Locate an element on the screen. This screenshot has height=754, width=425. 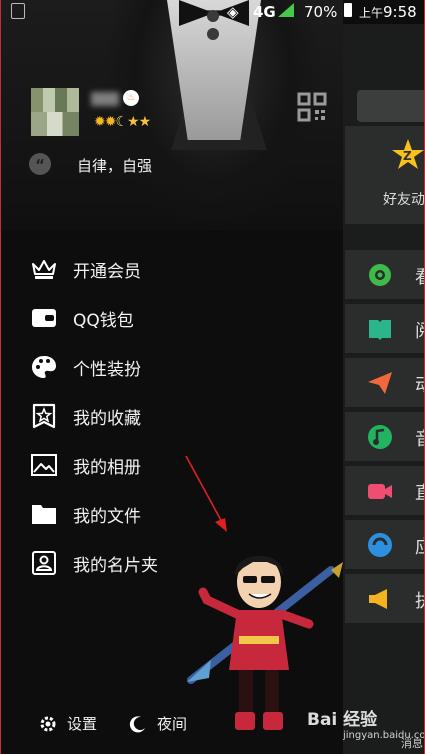
menu-item-themes: 个性装扮 is located at coordinates (171, 367).